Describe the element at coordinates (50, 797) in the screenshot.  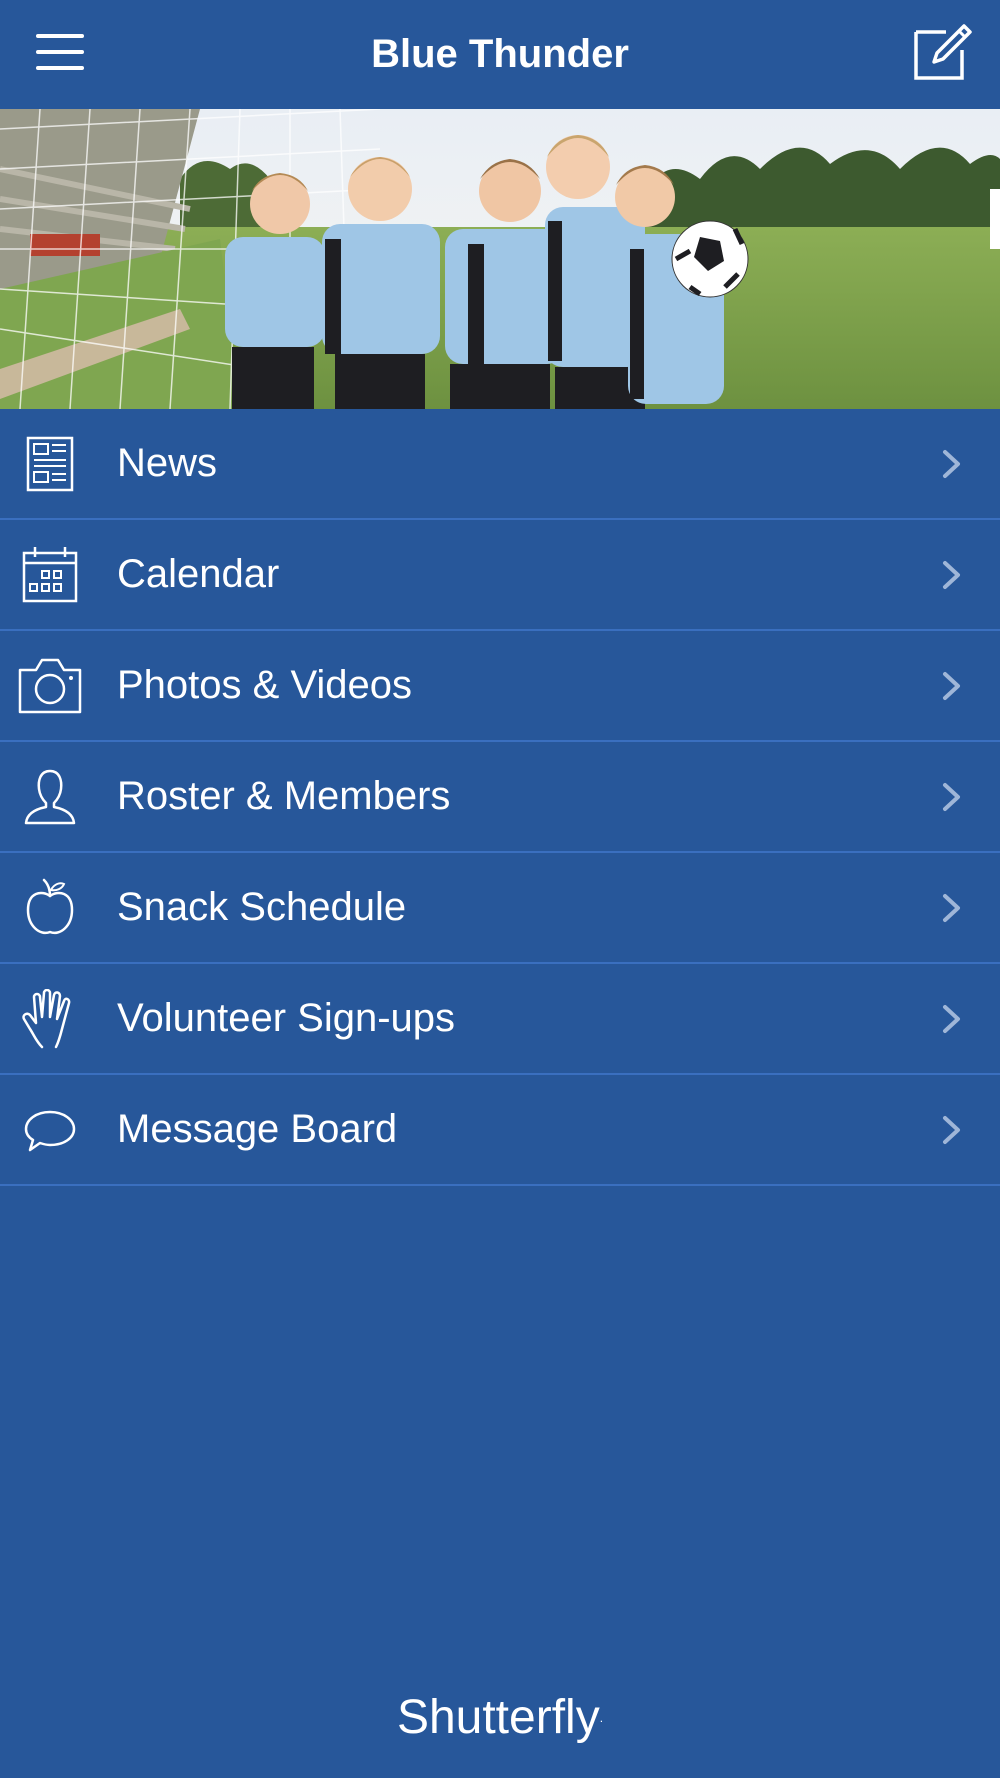
I see `person-icon` at that location.